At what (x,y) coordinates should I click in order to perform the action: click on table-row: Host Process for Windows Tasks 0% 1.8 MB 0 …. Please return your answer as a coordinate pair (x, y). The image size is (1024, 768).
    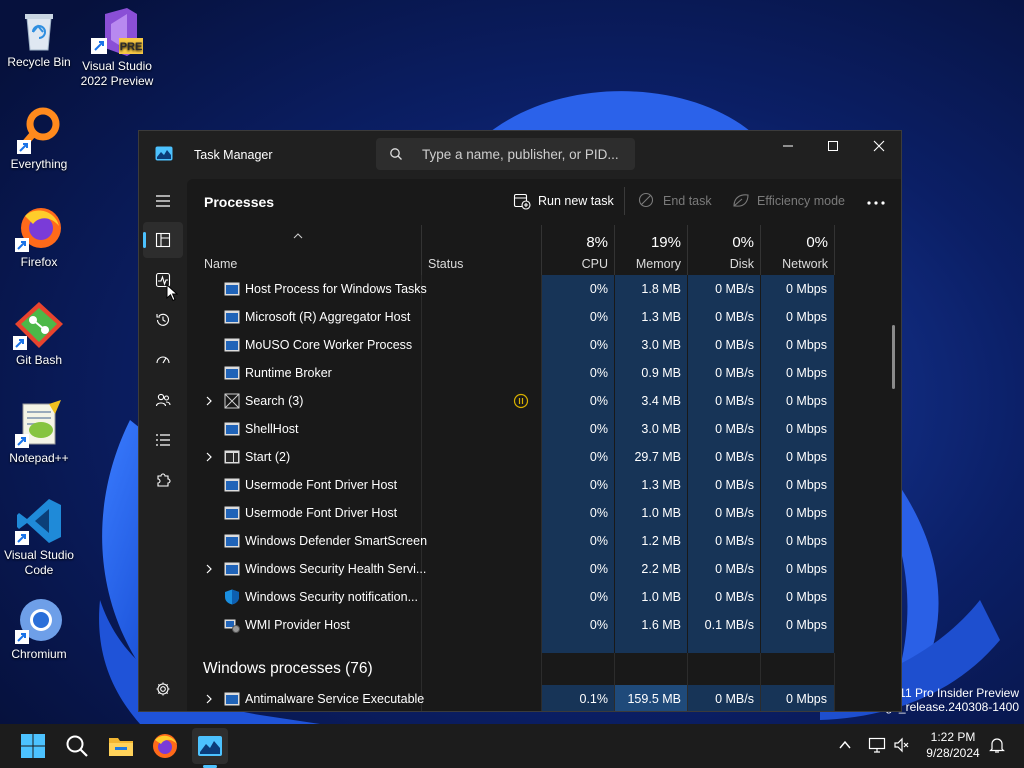
    Looking at the image, I should click on (544, 289).